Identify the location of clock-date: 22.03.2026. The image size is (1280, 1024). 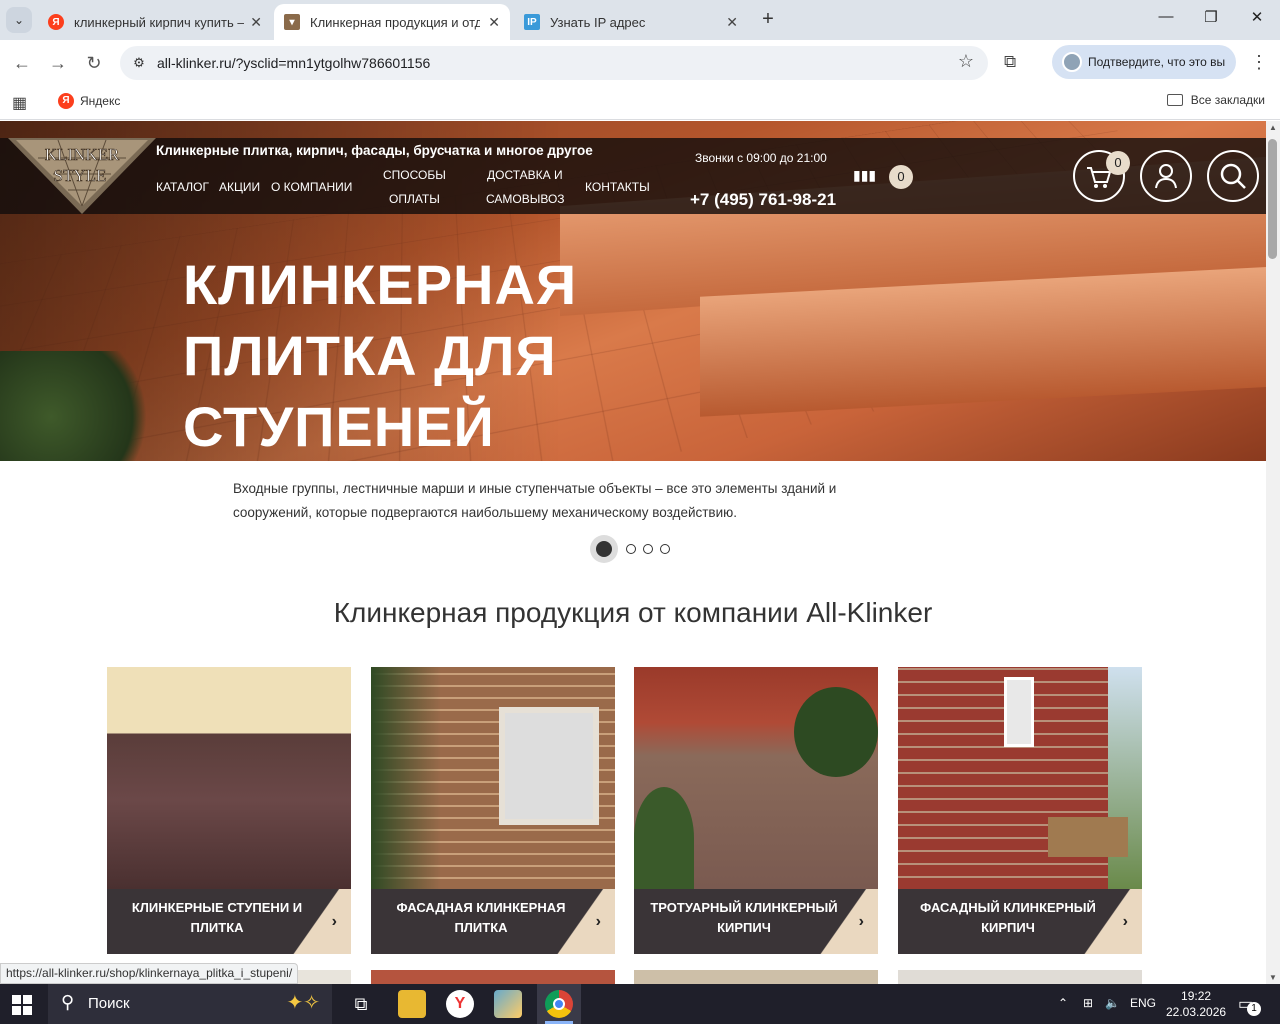
(1196, 1012).